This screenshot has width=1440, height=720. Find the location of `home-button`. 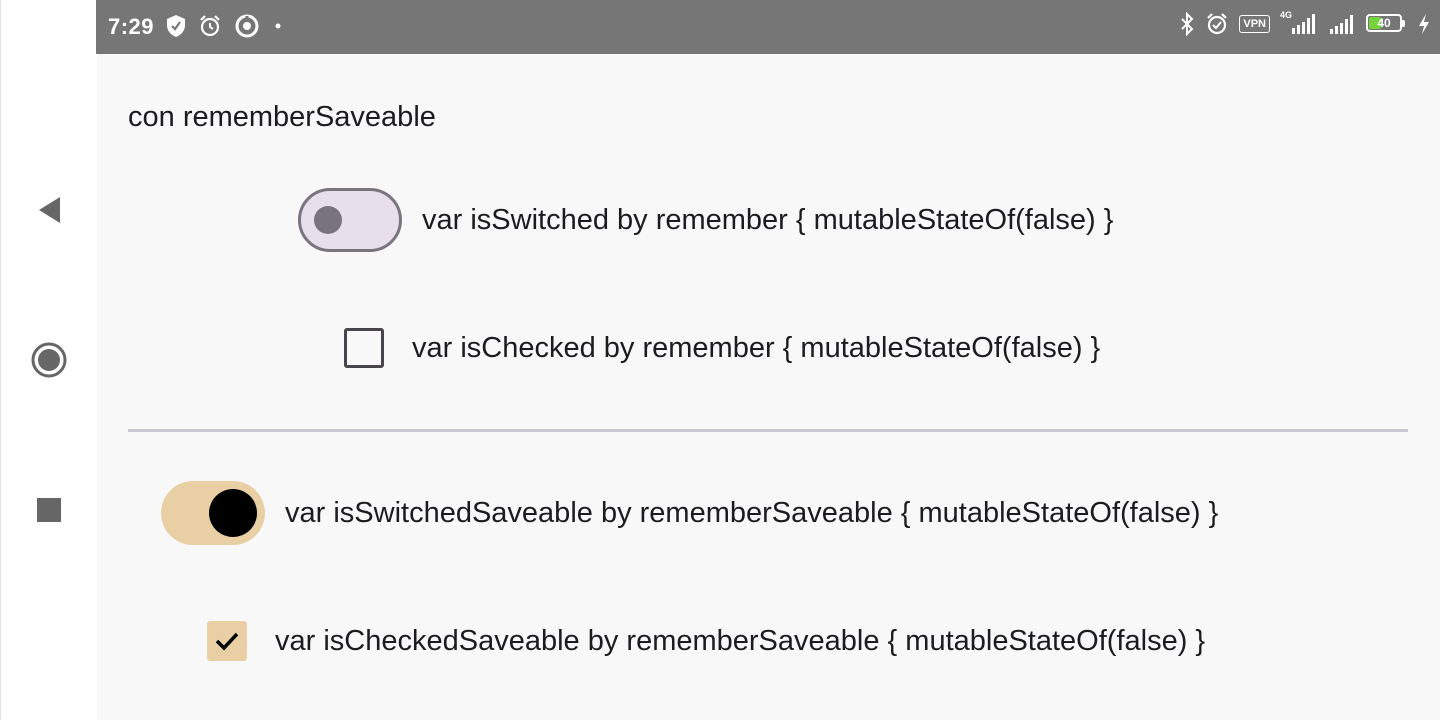

home-button is located at coordinates (49, 360).